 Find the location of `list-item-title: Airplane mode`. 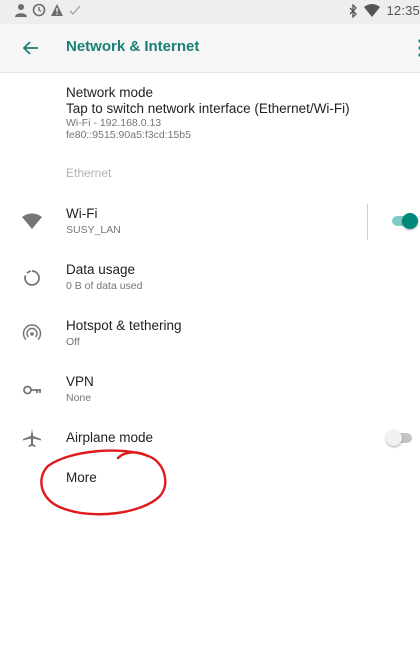

list-item-title: Airplane mode is located at coordinates (110, 437).